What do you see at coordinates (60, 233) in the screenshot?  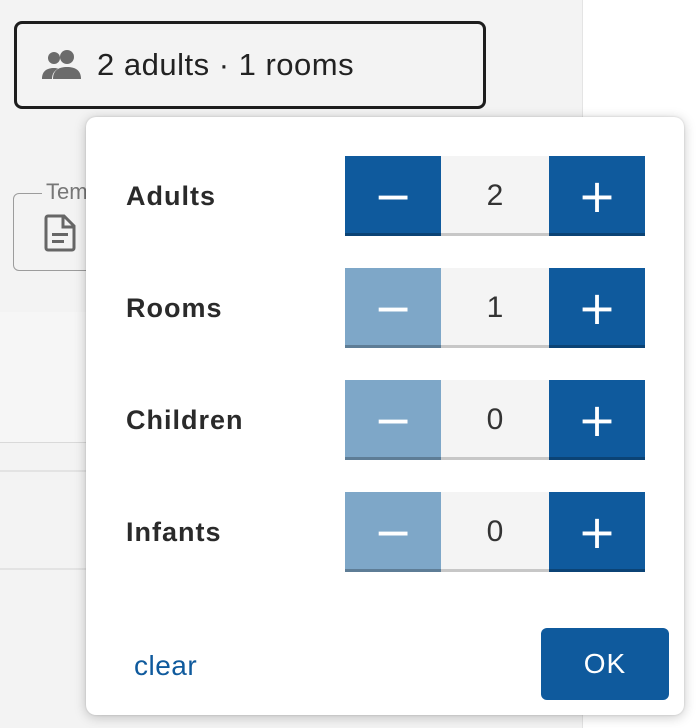 I see `document-icon` at bounding box center [60, 233].